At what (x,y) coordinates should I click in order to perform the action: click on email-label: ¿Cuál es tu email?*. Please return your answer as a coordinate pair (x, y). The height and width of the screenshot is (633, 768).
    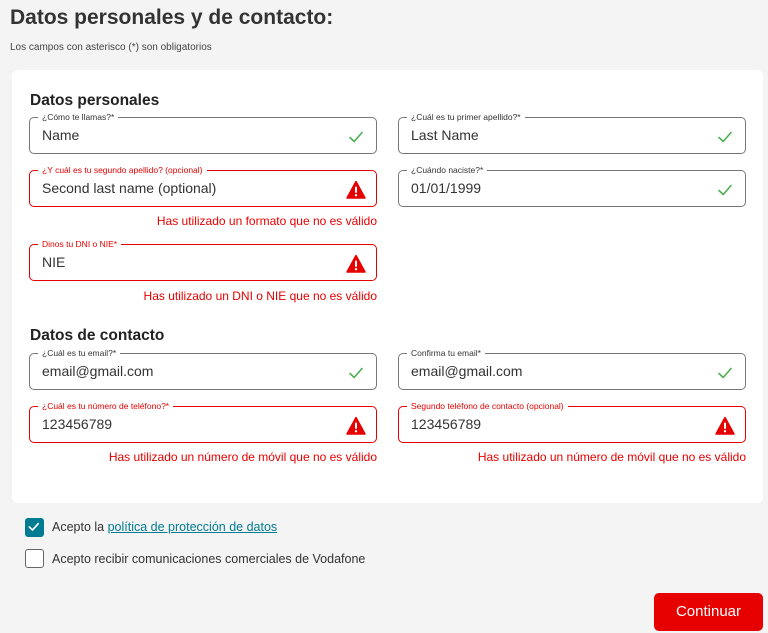
    Looking at the image, I should click on (79, 353).